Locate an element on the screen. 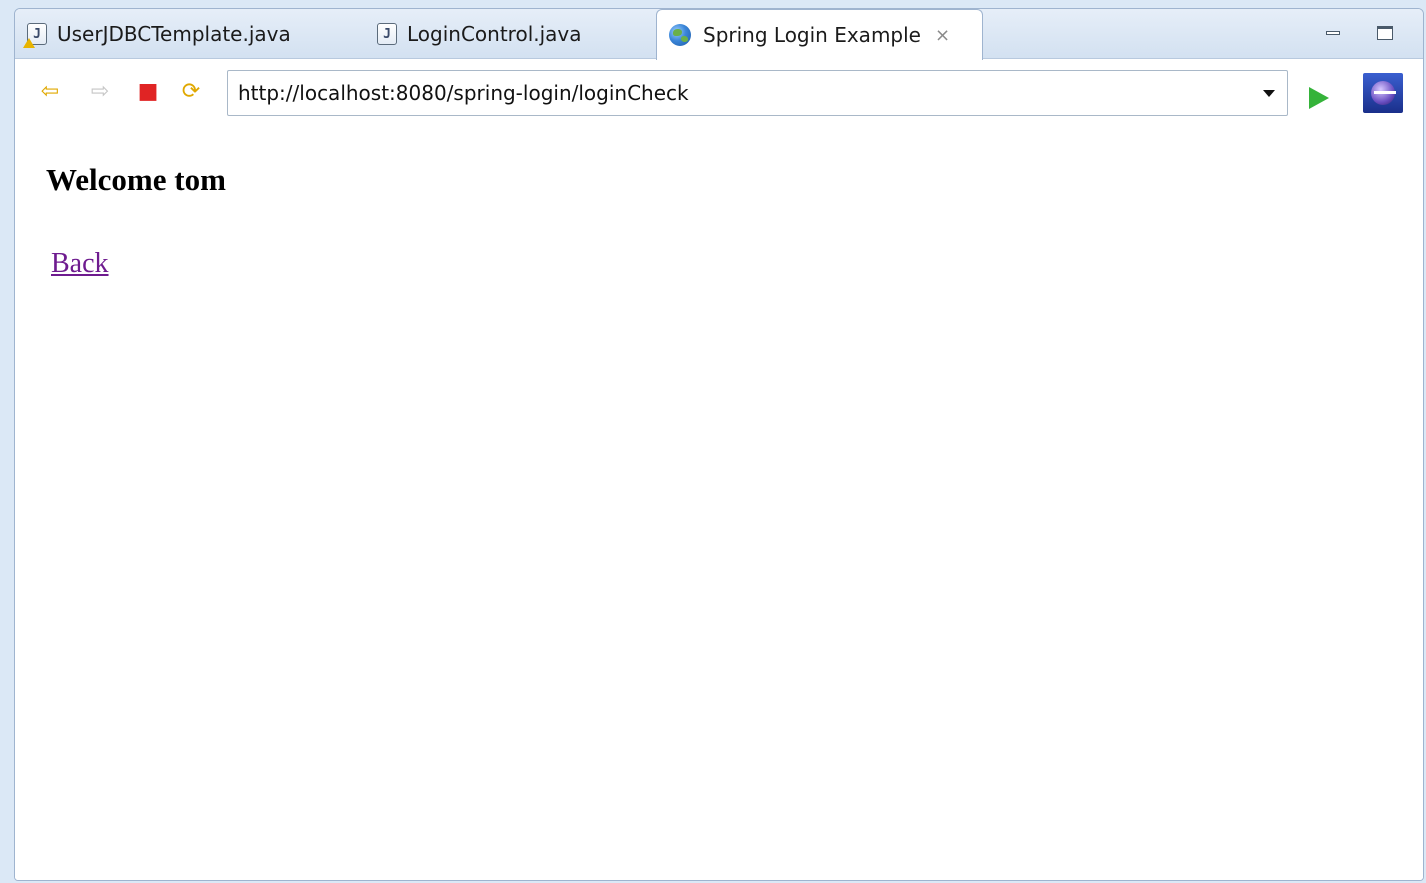 This screenshot has width=1426, height=883. refresh-button: ⟳ is located at coordinates (191, 92).